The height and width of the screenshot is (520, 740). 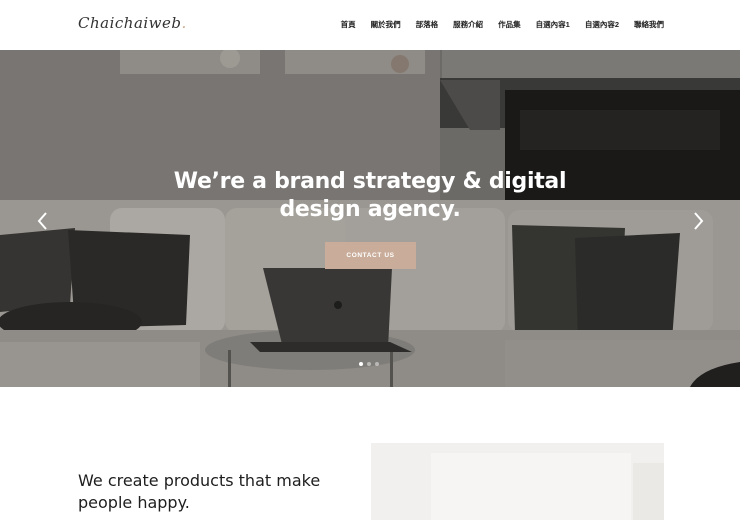 I want to click on logo-text: Chaichaiweb, so click(x=130, y=23).